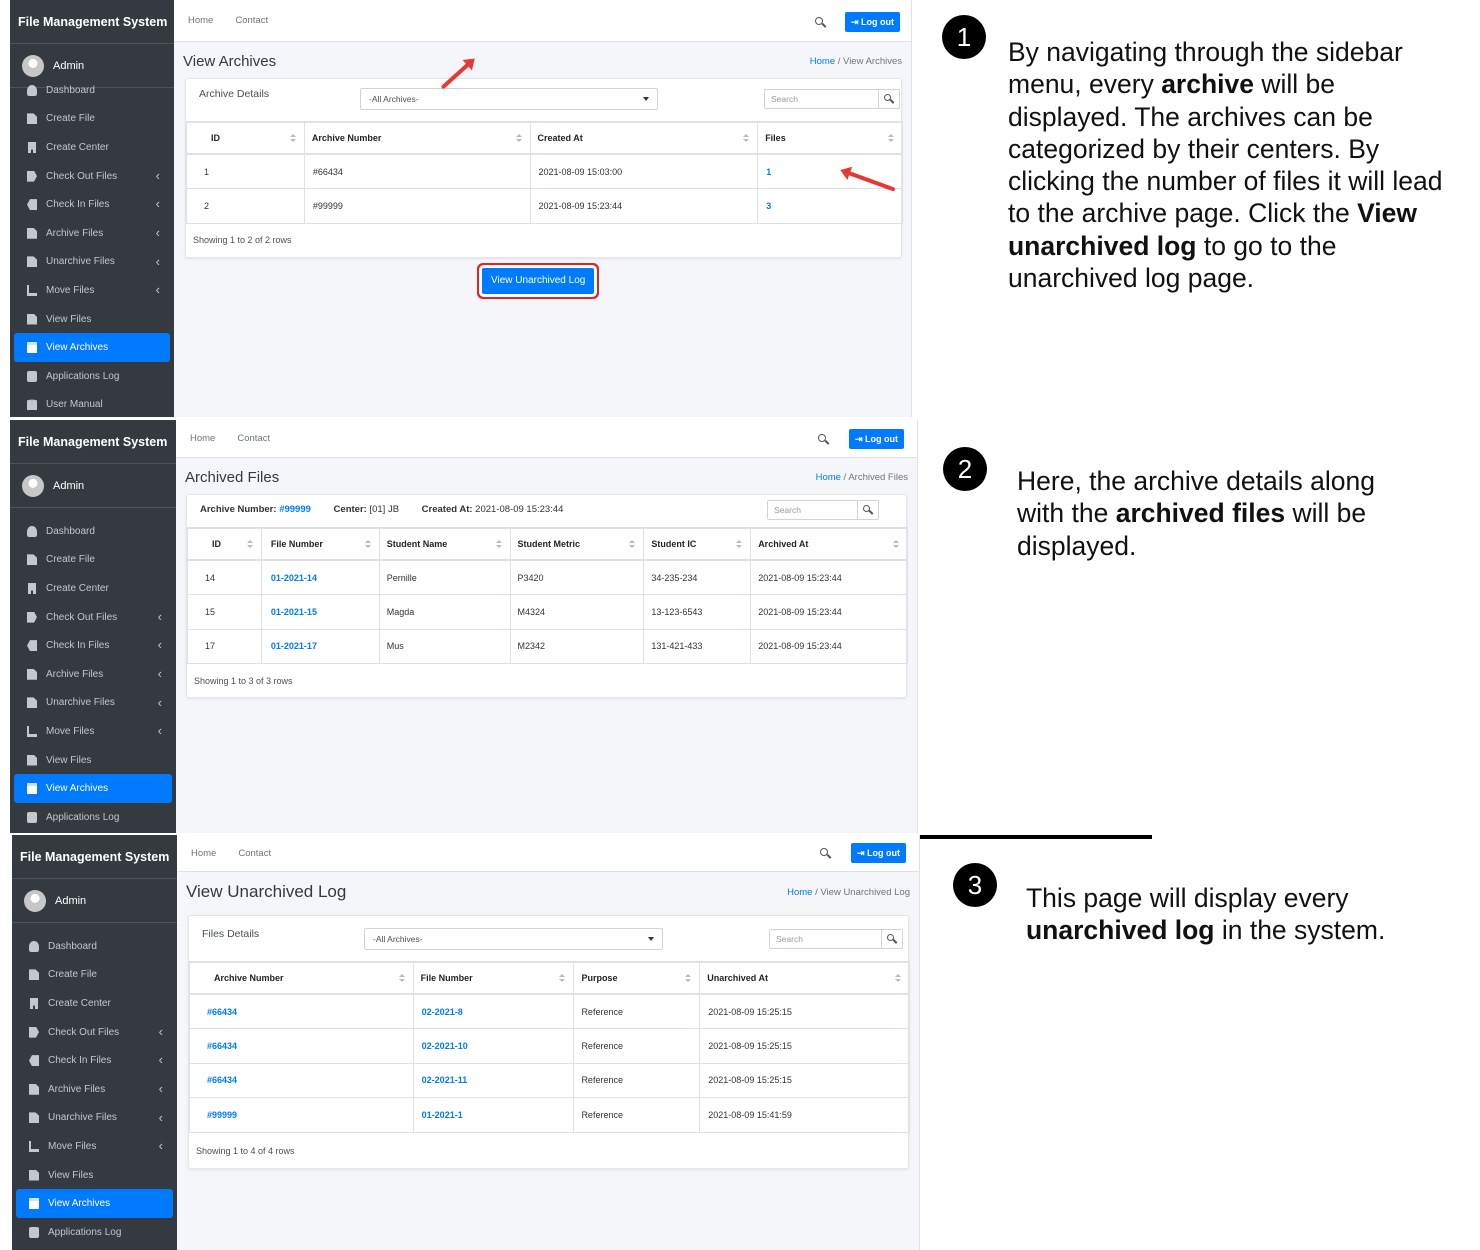 The image size is (1480, 1250). What do you see at coordinates (92, 404) in the screenshot?
I see `sidebar-item-user-manual: User Manual` at bounding box center [92, 404].